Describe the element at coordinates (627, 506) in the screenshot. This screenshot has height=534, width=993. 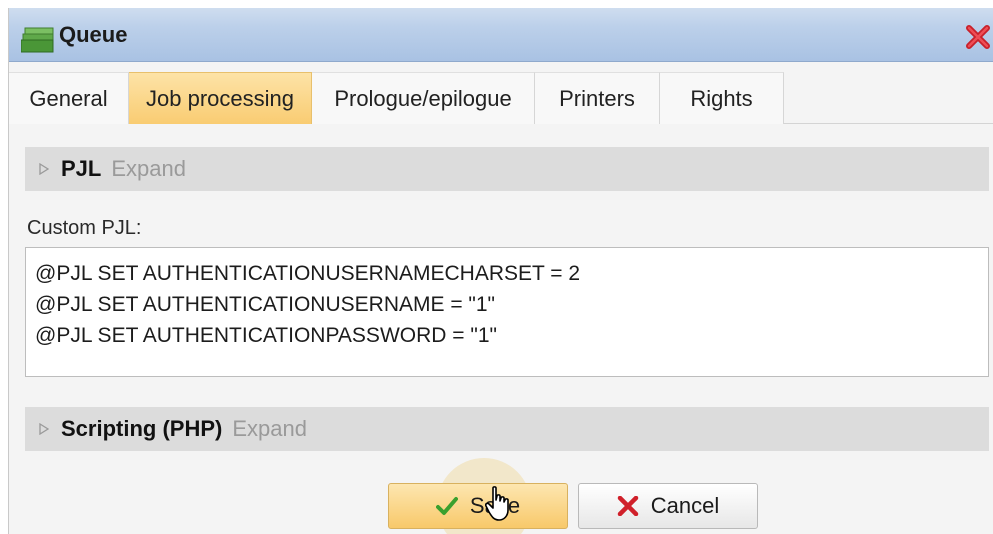
I see `x-icon` at that location.